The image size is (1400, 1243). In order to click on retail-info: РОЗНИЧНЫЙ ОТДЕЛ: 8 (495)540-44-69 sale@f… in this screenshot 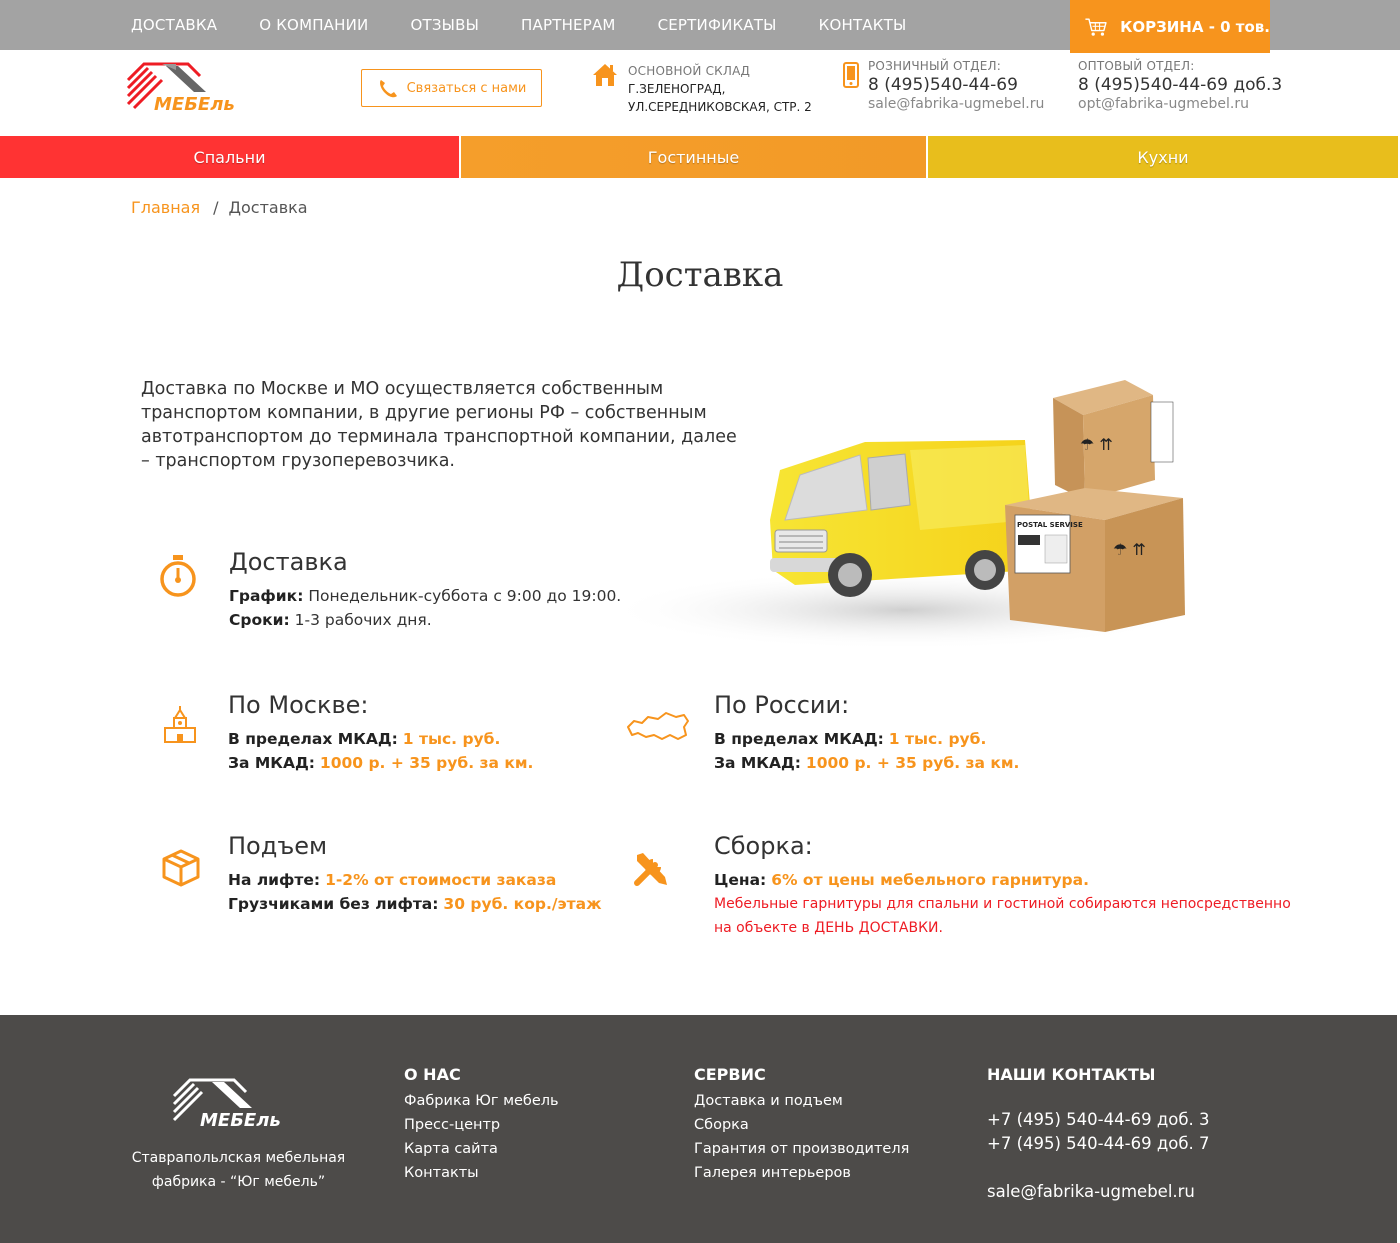, I will do `click(956, 85)`.